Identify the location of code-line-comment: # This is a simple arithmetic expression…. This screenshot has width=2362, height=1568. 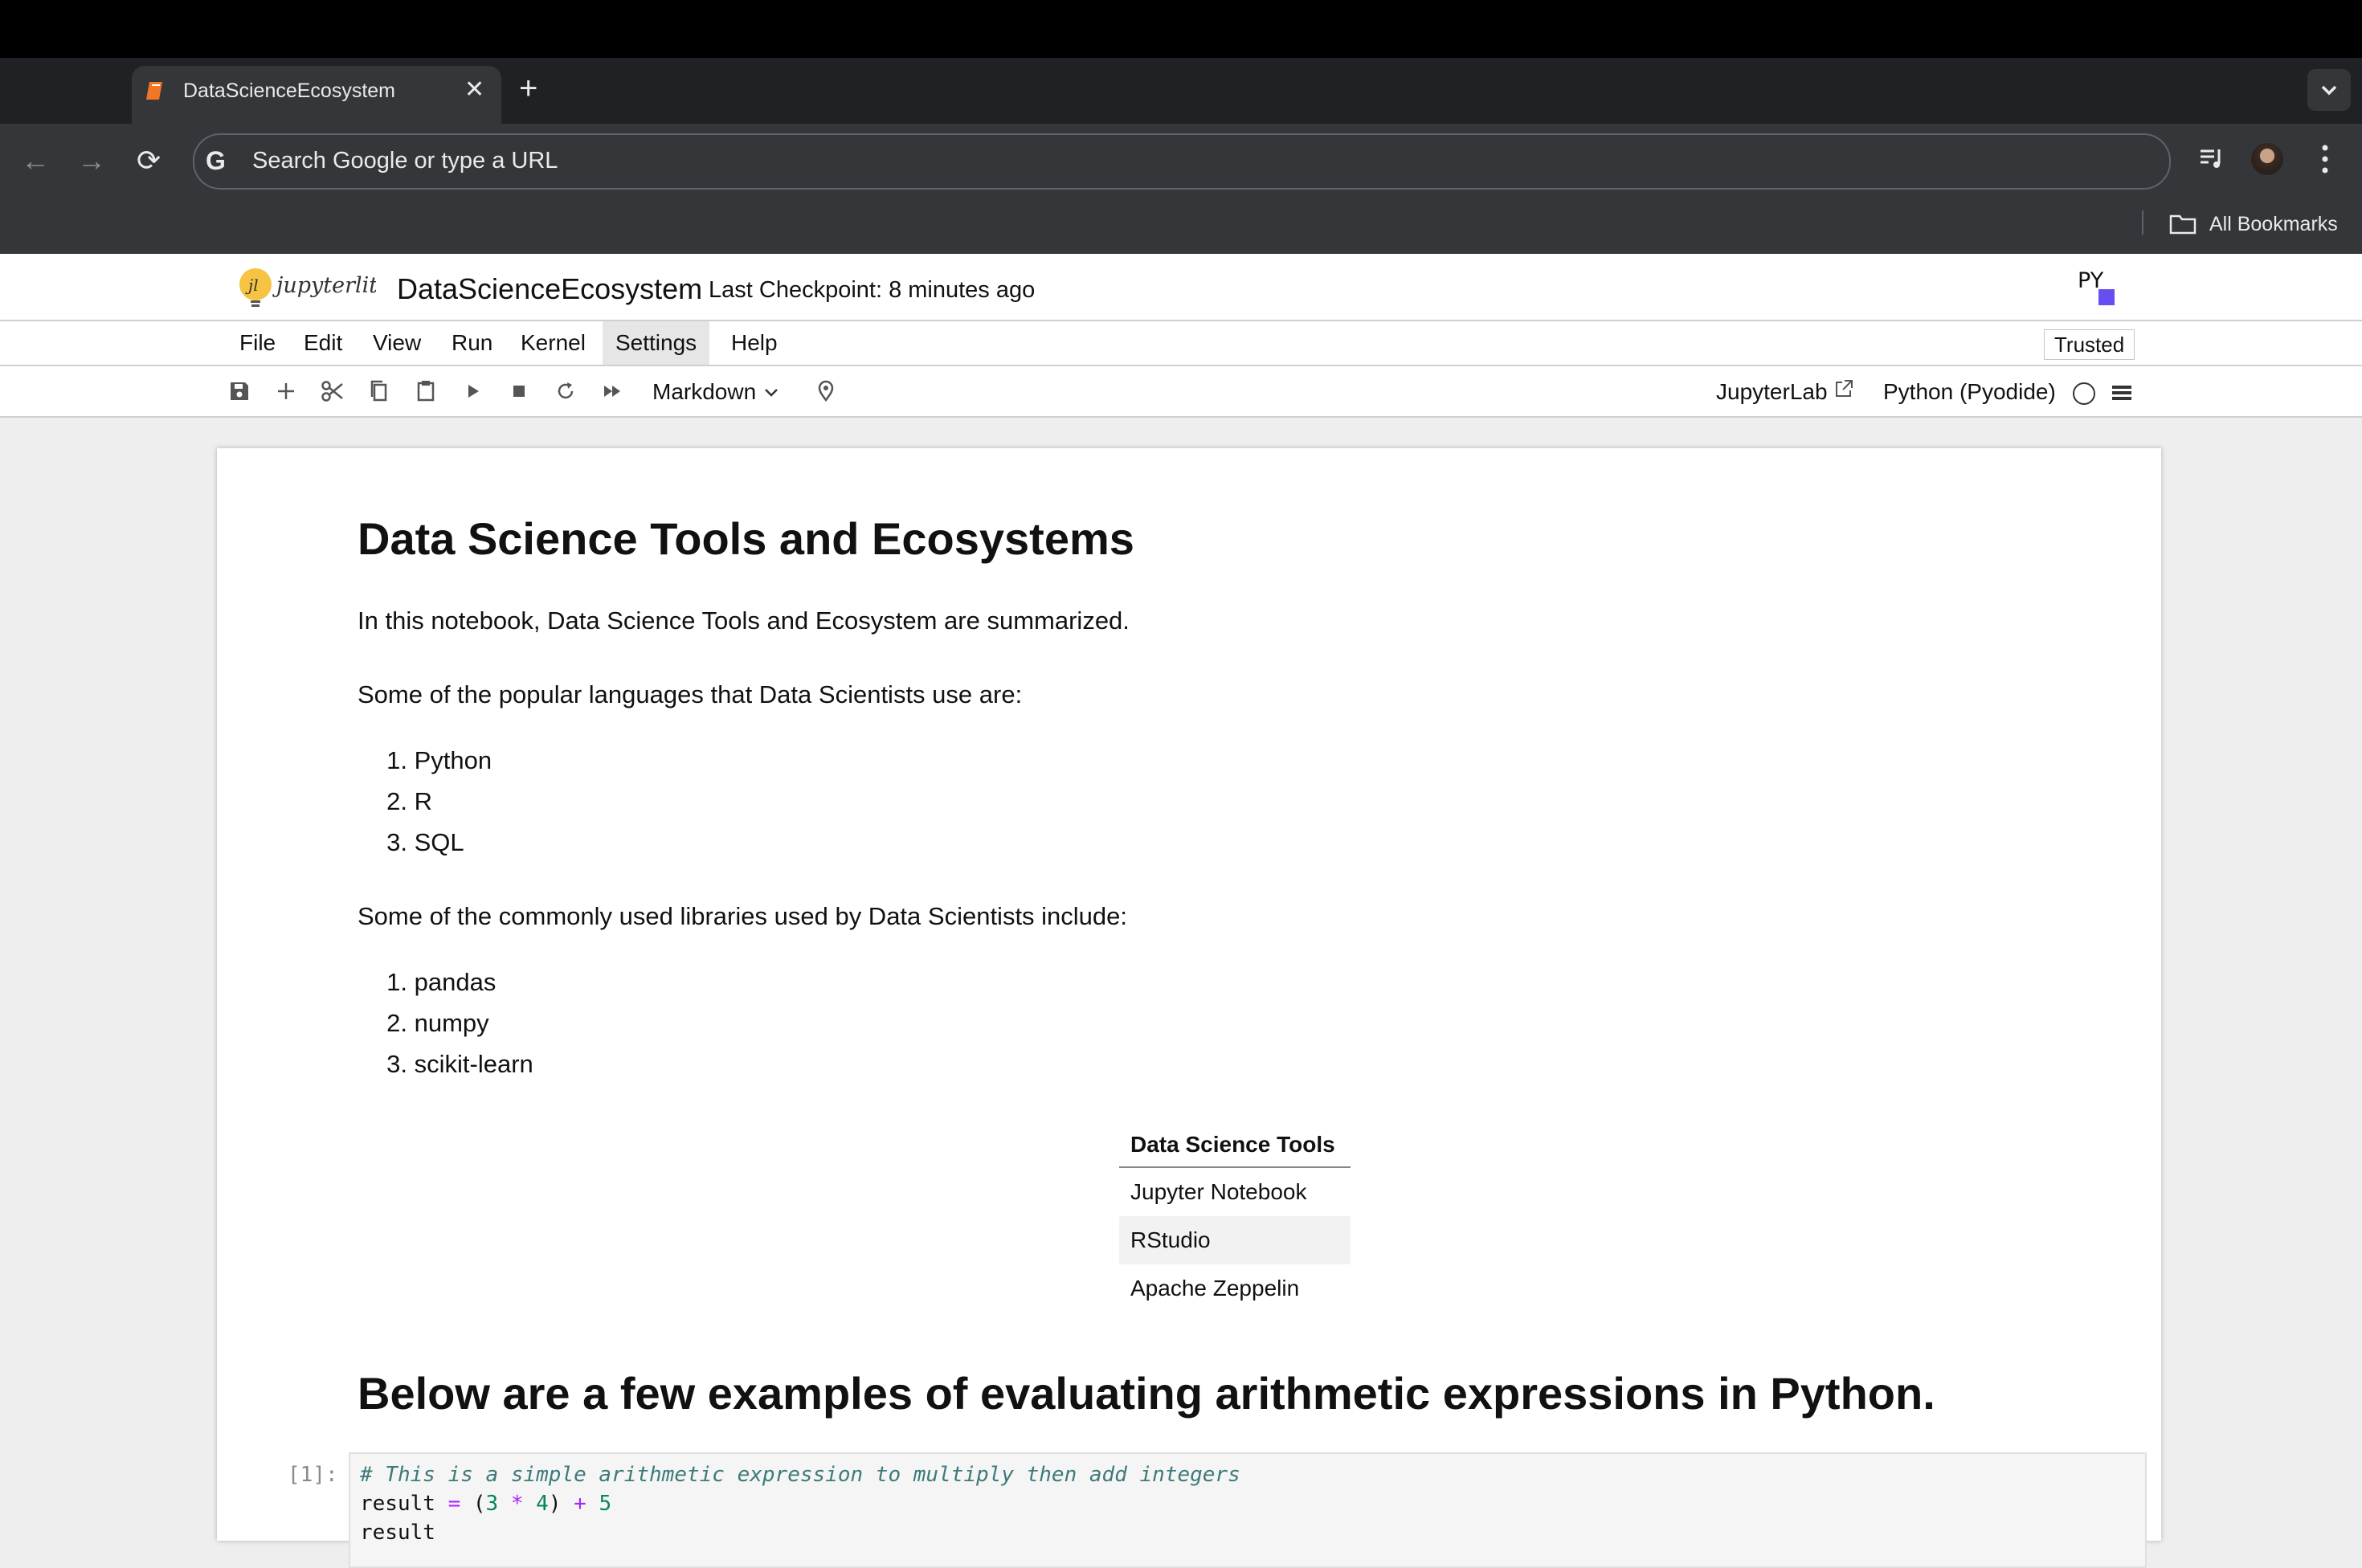
(800, 1475).